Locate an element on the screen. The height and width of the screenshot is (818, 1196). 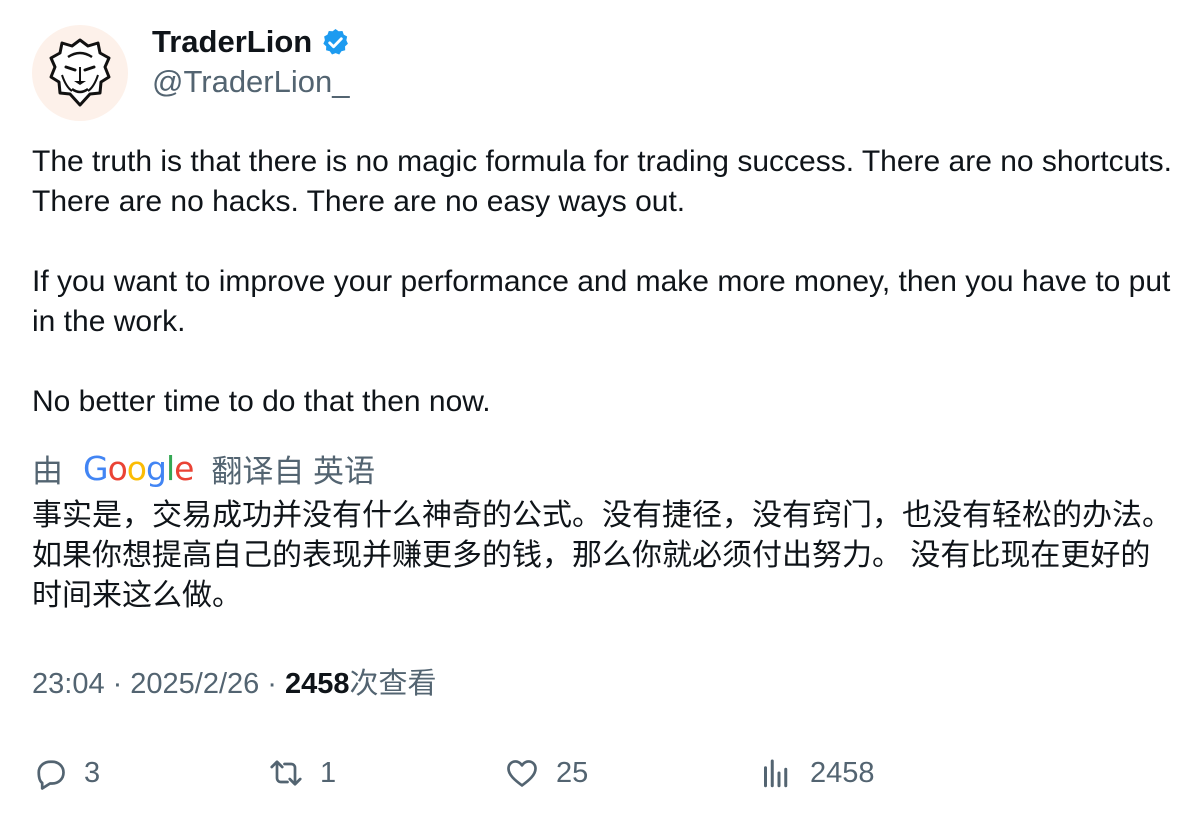
retweet-button: 1 is located at coordinates (302, 773).